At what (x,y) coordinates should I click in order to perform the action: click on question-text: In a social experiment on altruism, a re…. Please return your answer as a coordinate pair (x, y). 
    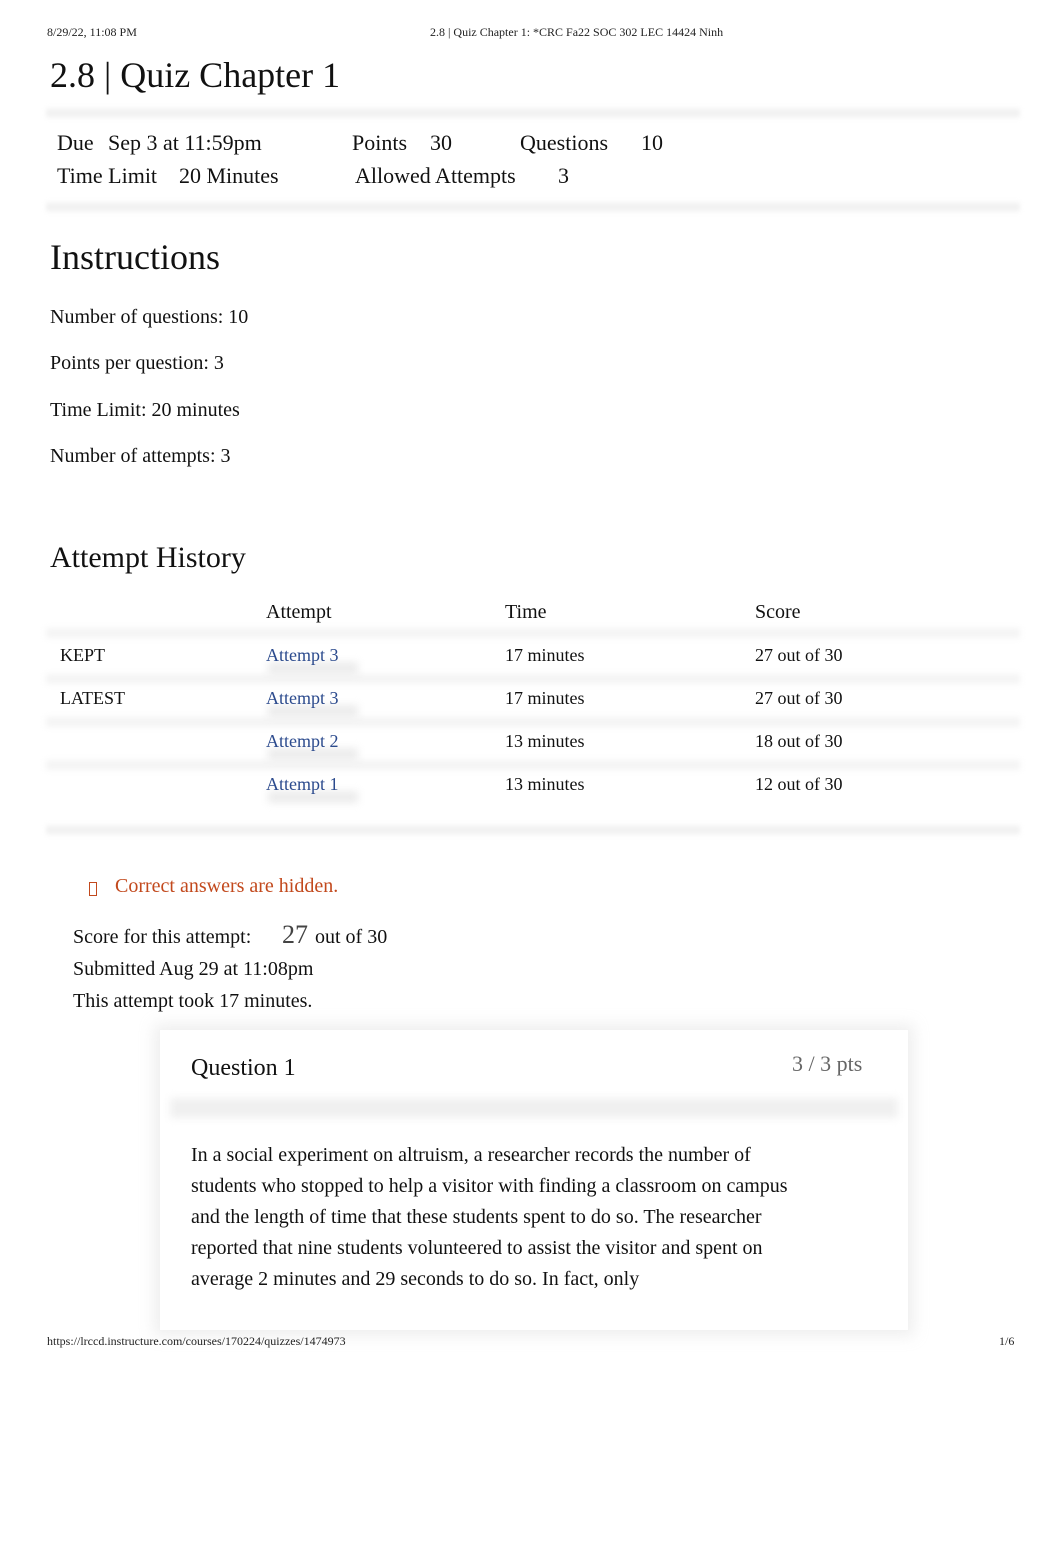
    Looking at the image, I should click on (489, 1217).